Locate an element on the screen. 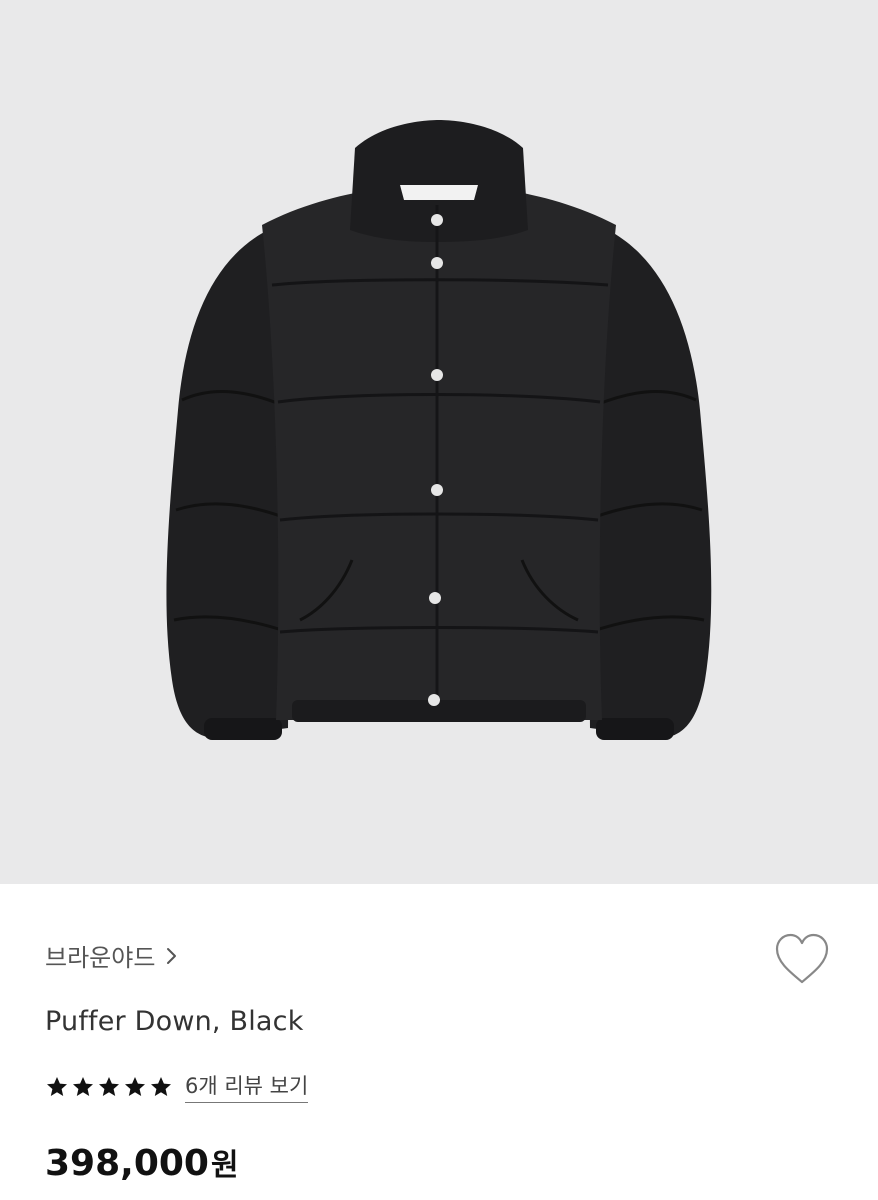  product-title: Puffer Down, Black is located at coordinates (174, 1021).